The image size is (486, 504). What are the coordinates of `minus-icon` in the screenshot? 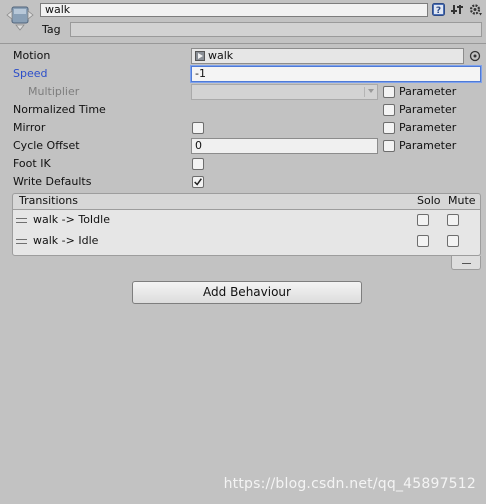 It's located at (466, 263).